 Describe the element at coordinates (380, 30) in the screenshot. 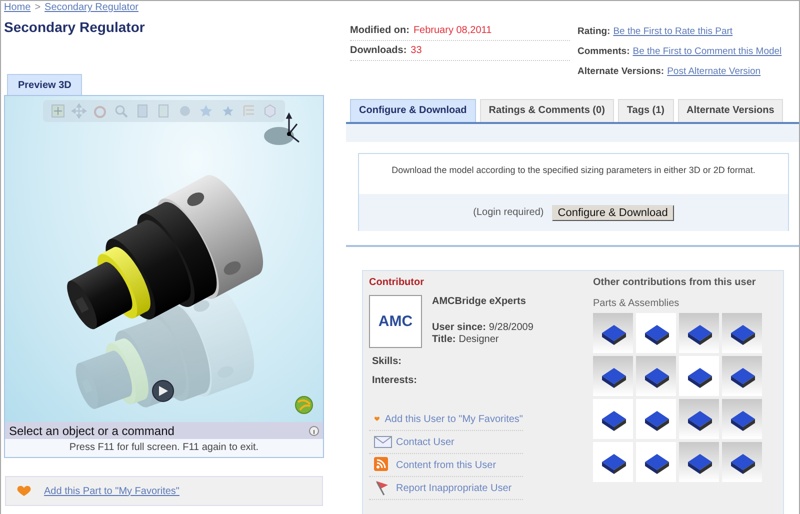

I see `field-label: Modified on:` at that location.